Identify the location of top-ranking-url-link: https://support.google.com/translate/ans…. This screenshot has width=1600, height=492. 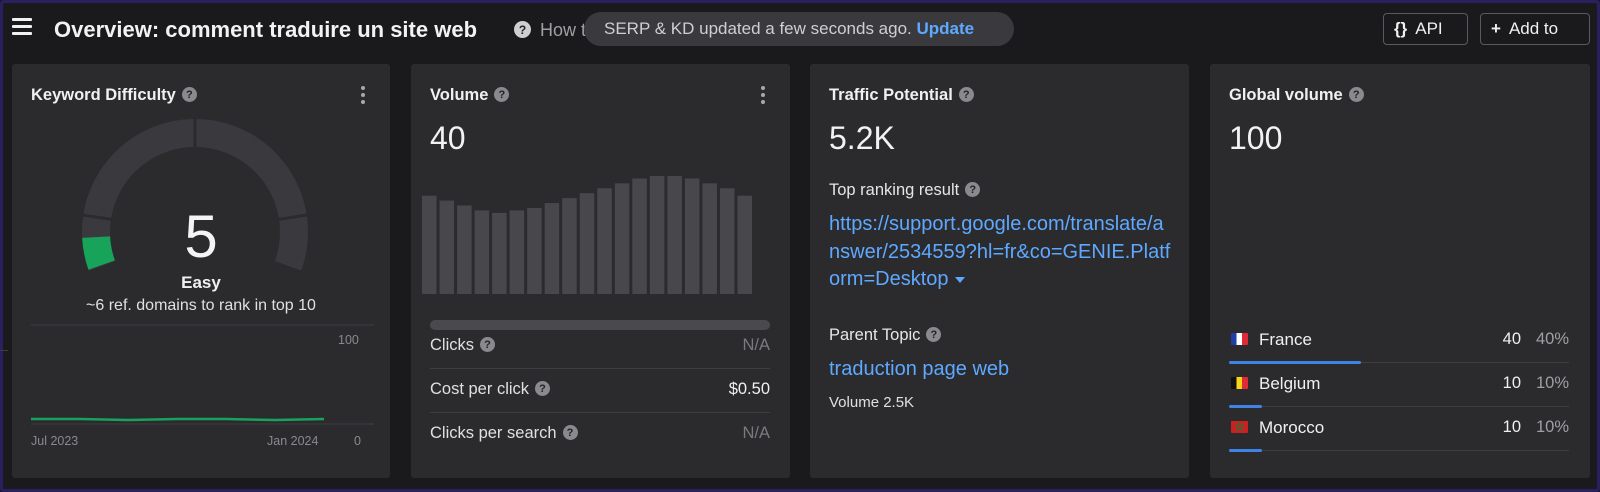
(1001, 252).